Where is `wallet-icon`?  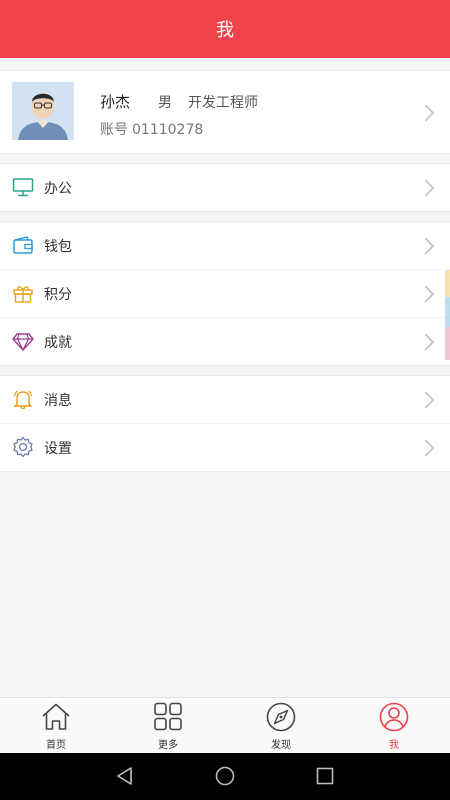 wallet-icon is located at coordinates (23, 245).